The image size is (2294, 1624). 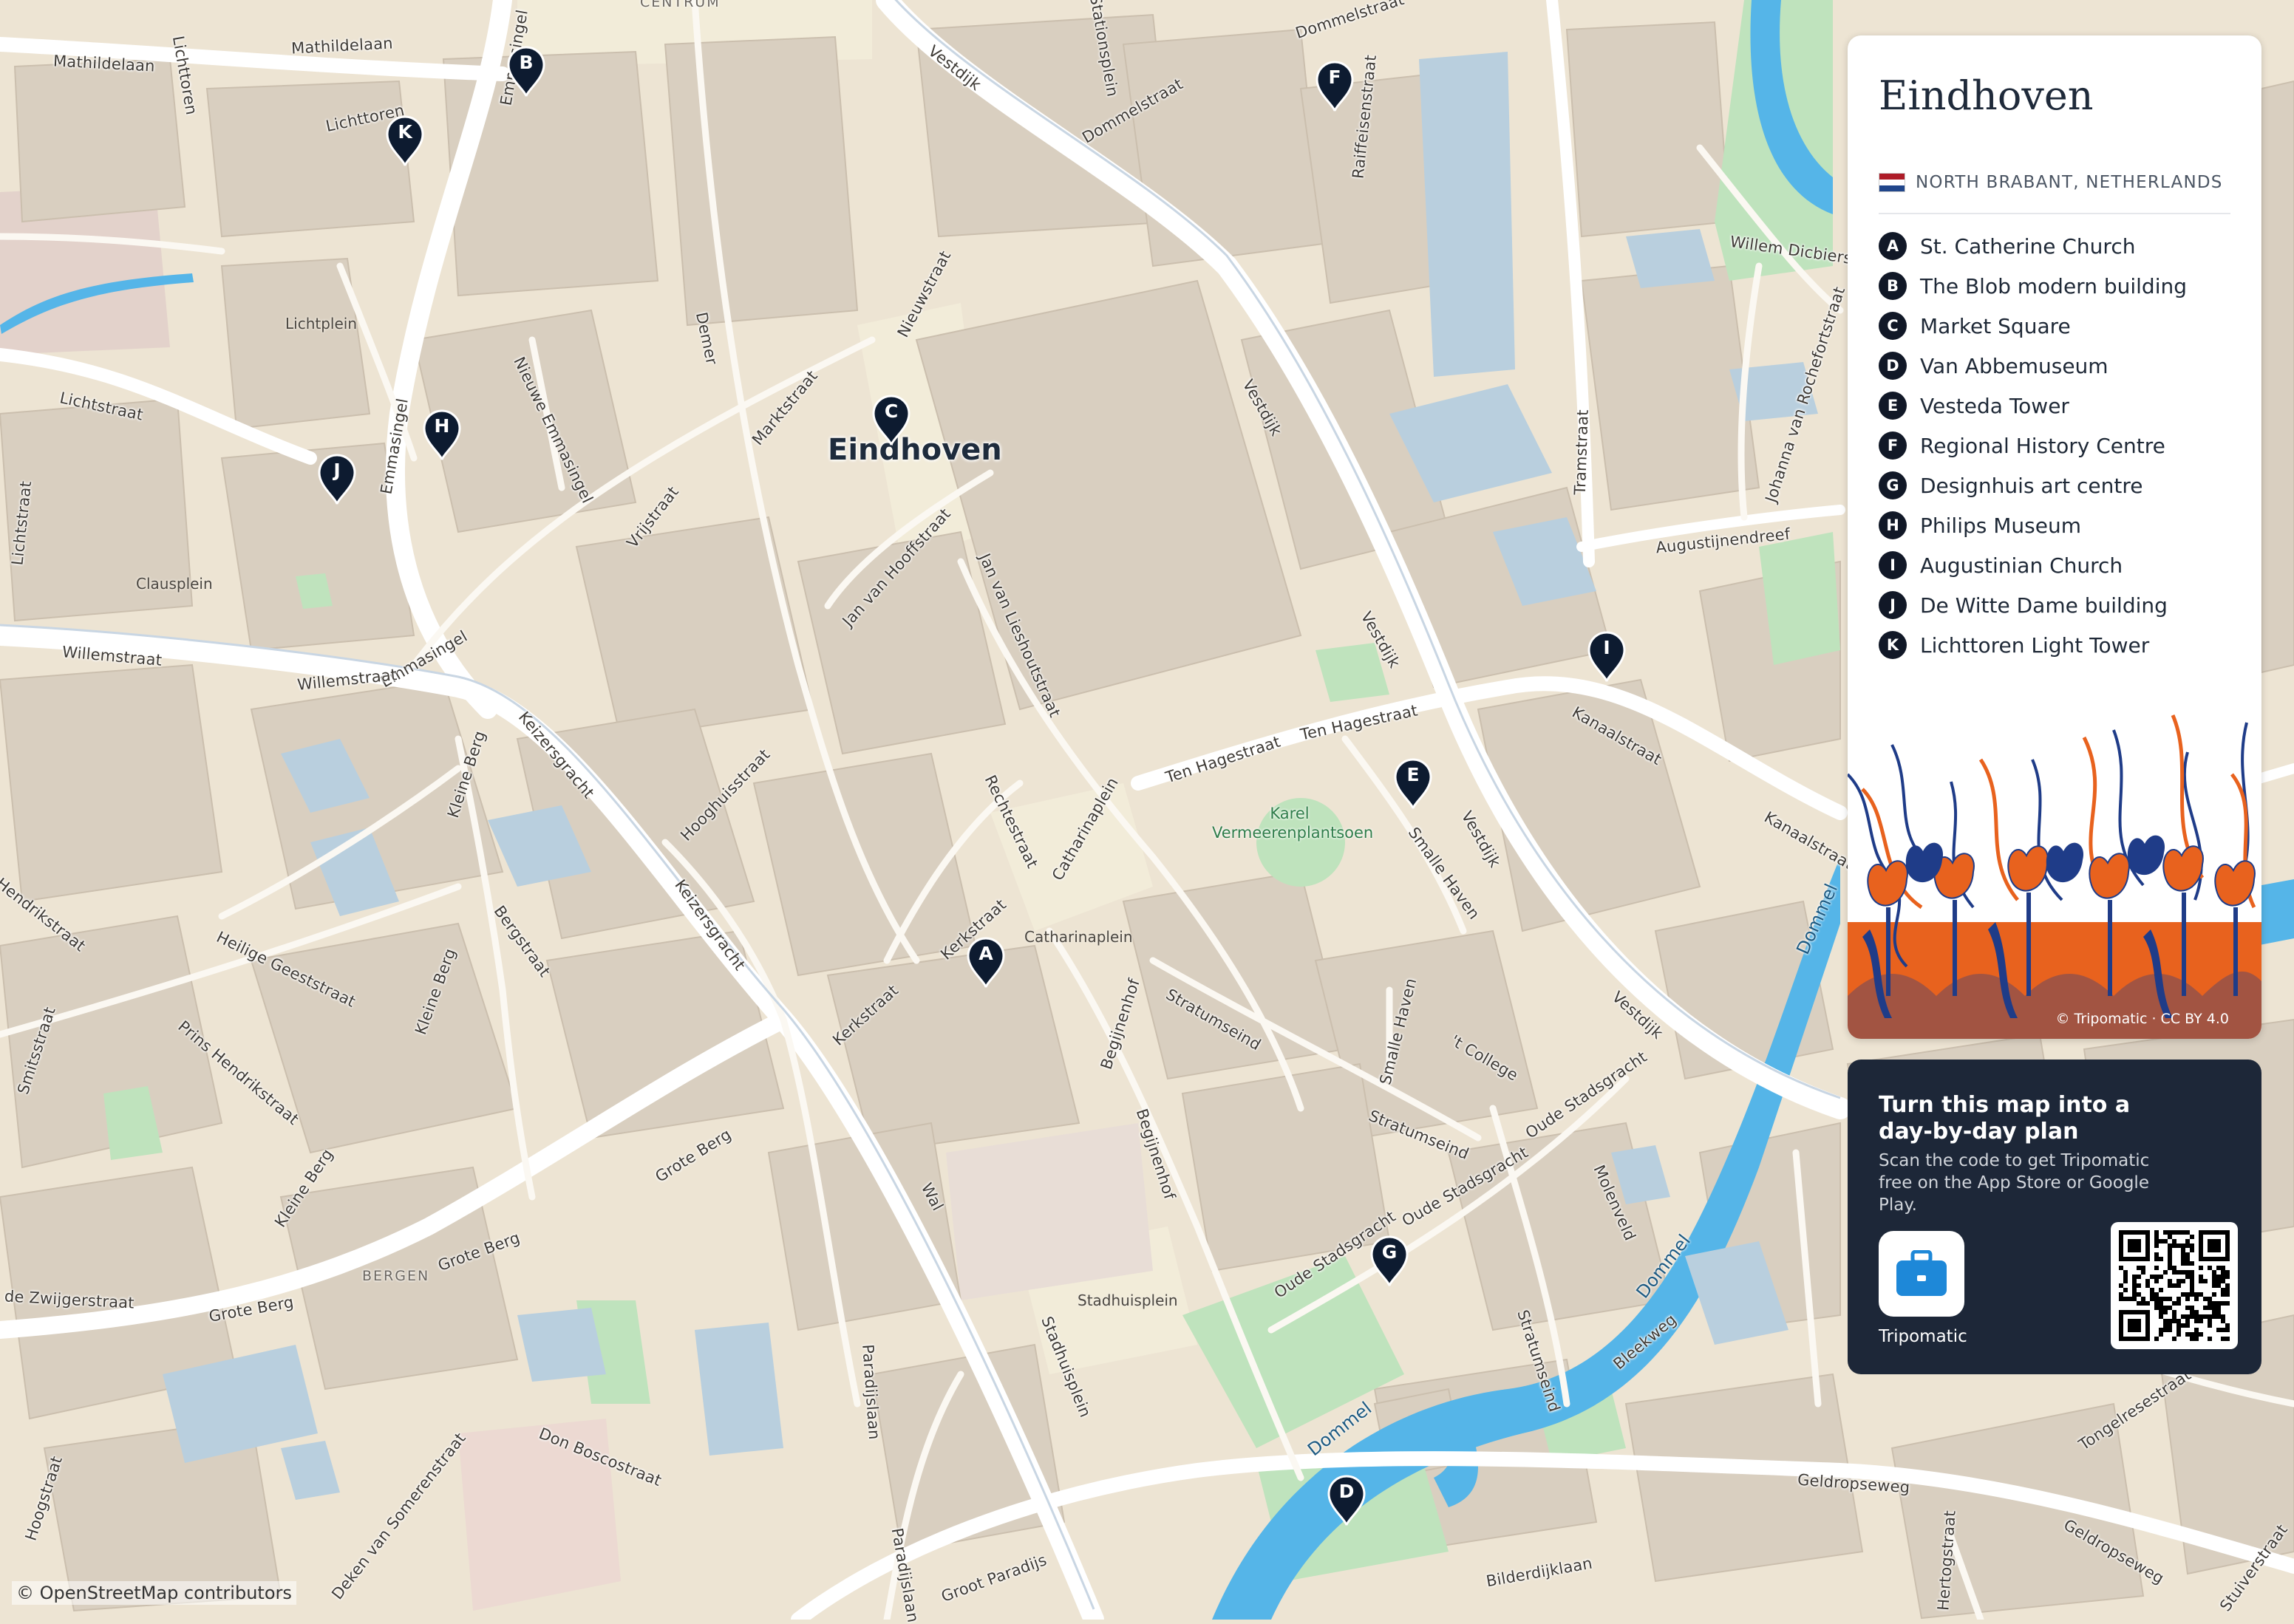 What do you see at coordinates (396, 1276) in the screenshot?
I see `district-label-bergen: BERGEN` at bounding box center [396, 1276].